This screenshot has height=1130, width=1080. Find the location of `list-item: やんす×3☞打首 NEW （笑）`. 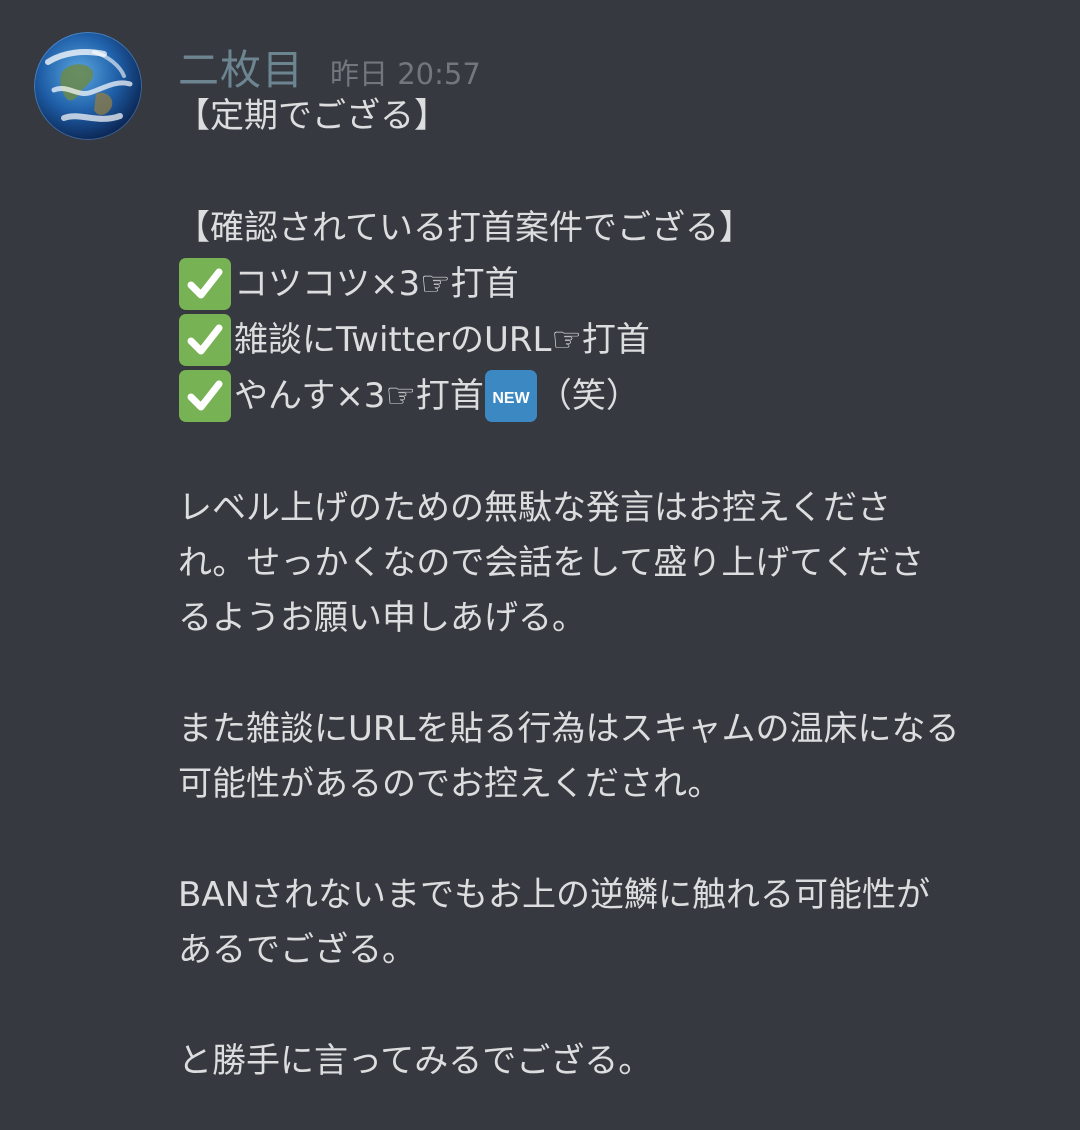

list-item: やんす×3☞打首 NEW （笑） is located at coordinates (618, 396).